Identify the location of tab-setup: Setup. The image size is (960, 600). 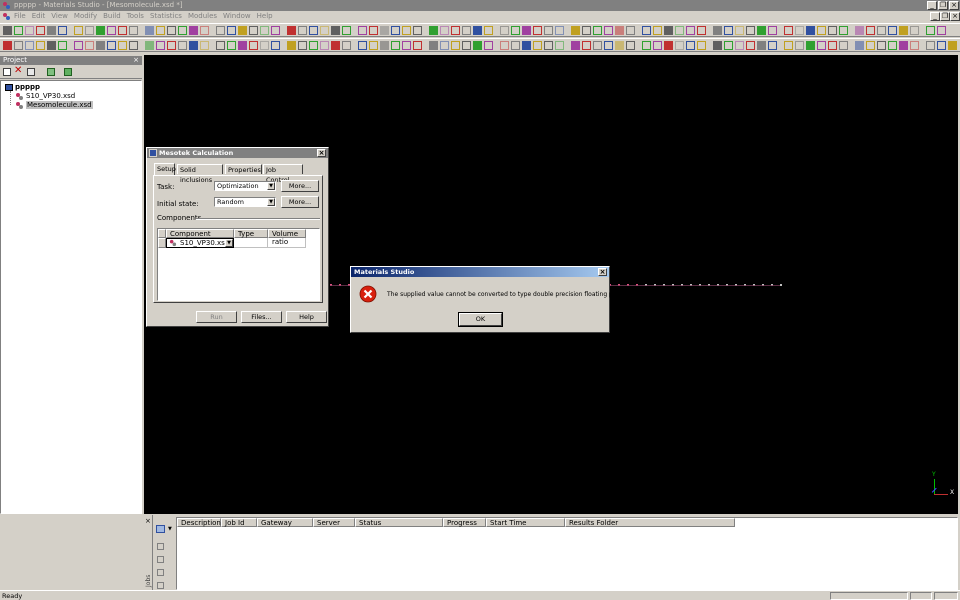
(165, 169).